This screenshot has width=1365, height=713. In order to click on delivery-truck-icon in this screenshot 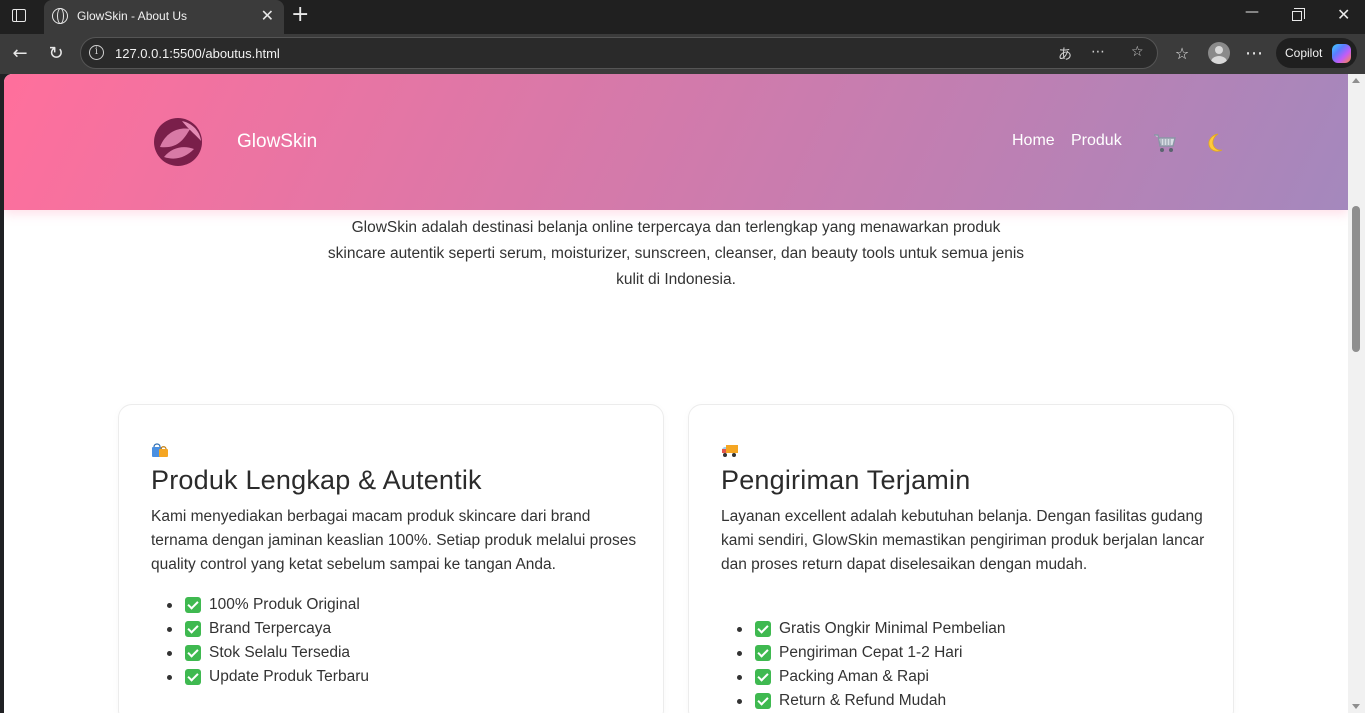, I will do `click(730, 451)`.